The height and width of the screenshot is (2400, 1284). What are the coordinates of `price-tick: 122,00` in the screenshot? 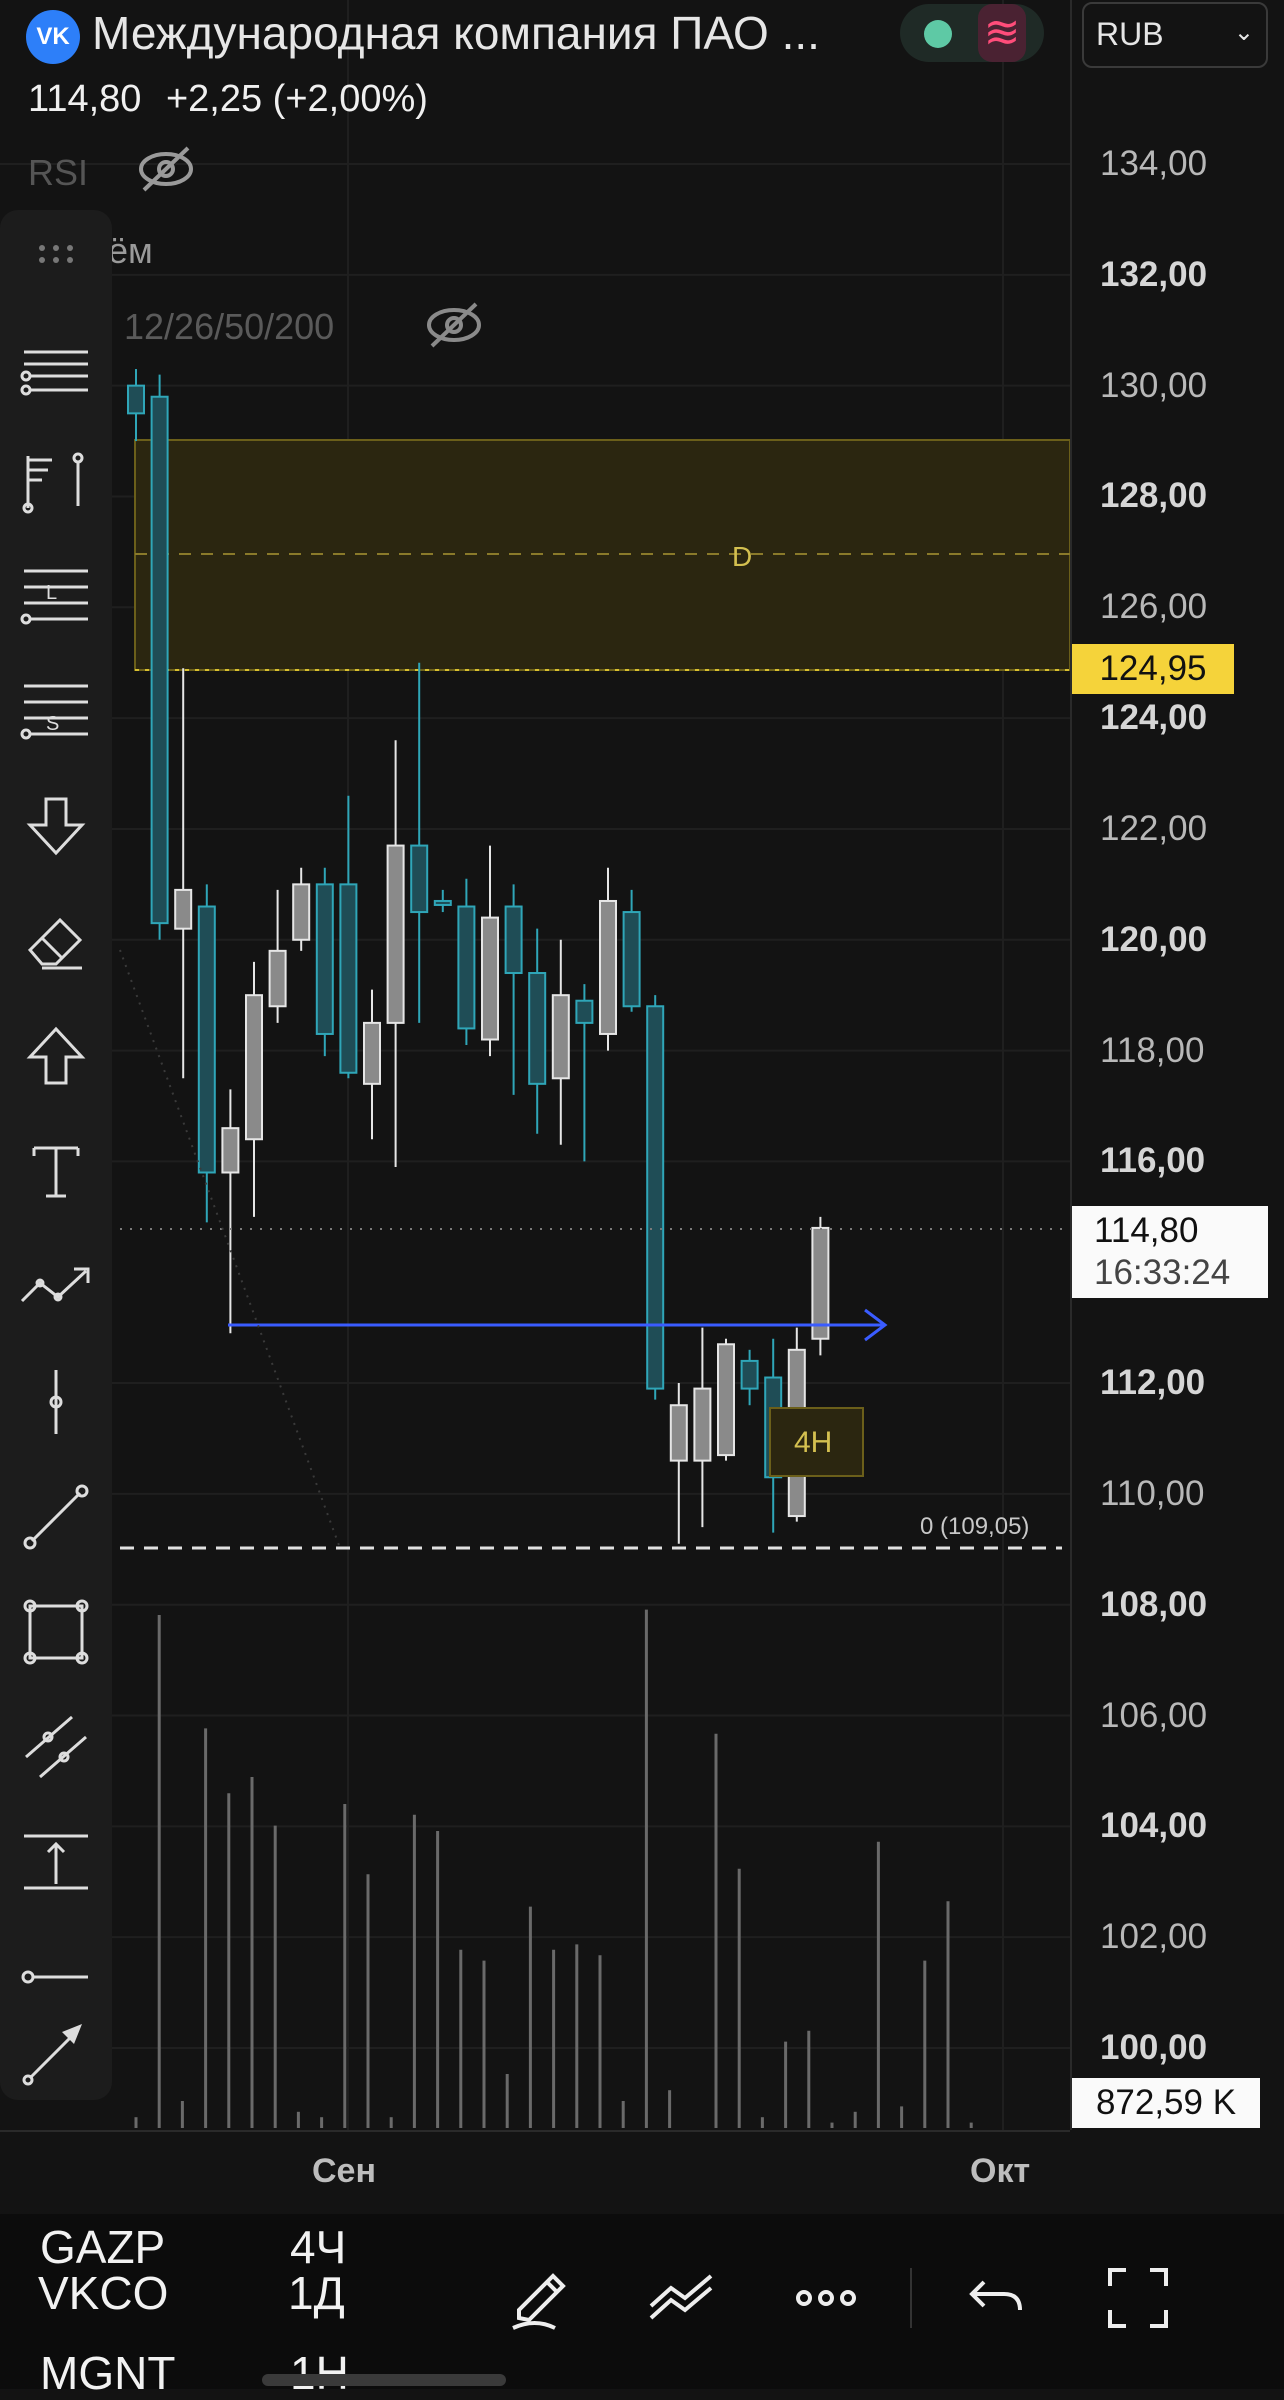 It's located at (1154, 828).